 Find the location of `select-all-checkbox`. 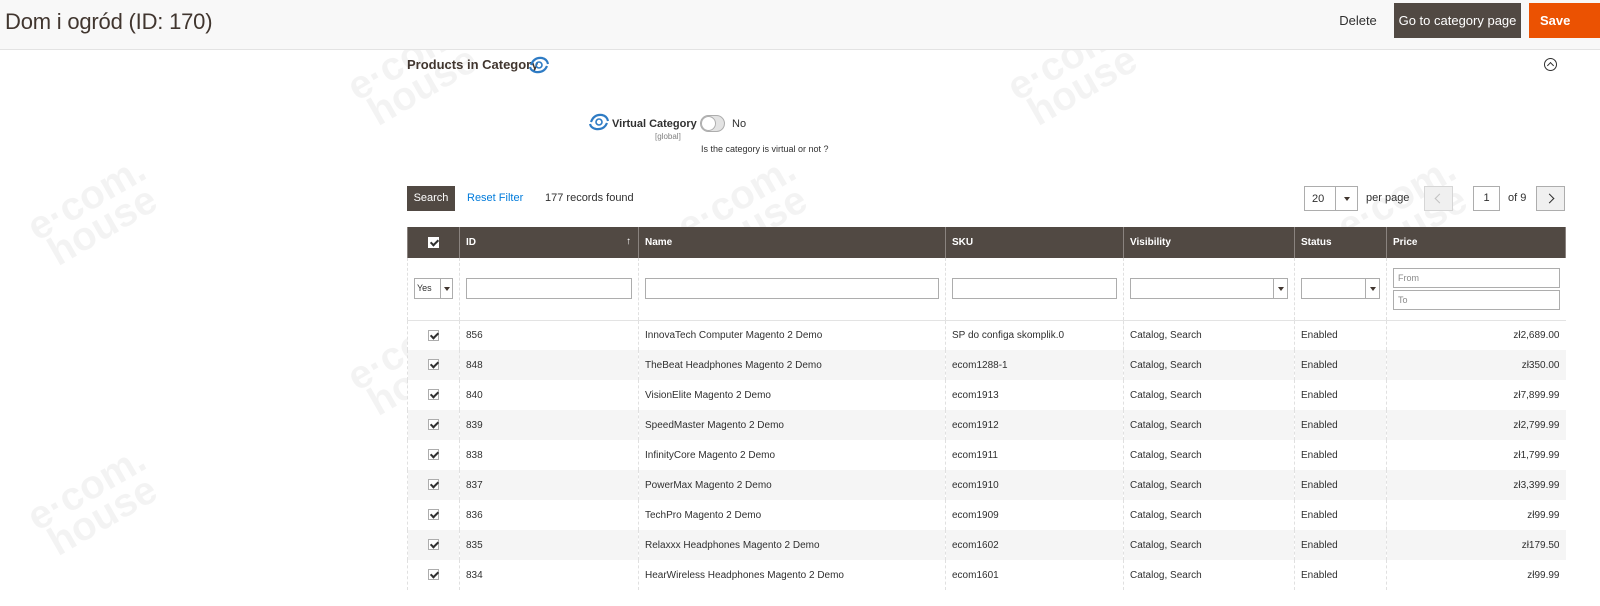

select-all-checkbox is located at coordinates (433, 242).